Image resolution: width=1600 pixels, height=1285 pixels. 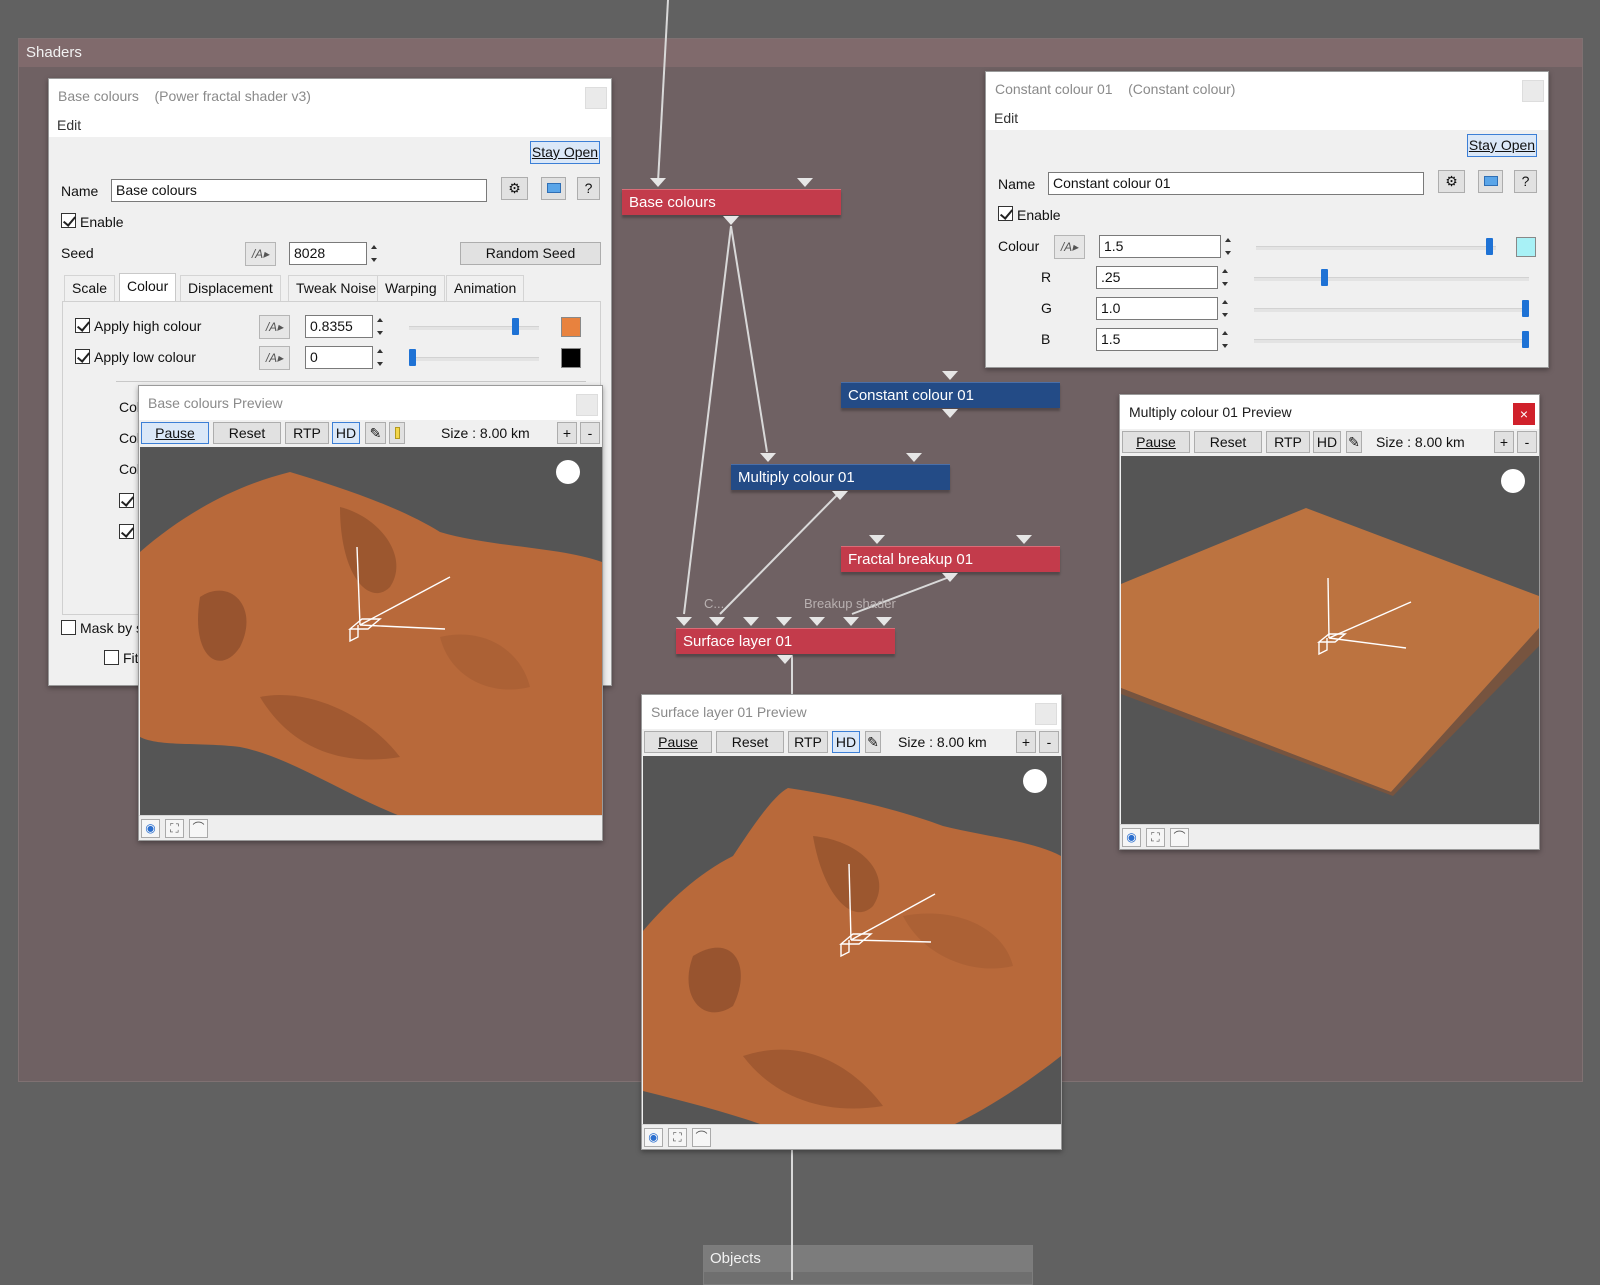 I want to click on name-field: Base colours, so click(x=299, y=190).